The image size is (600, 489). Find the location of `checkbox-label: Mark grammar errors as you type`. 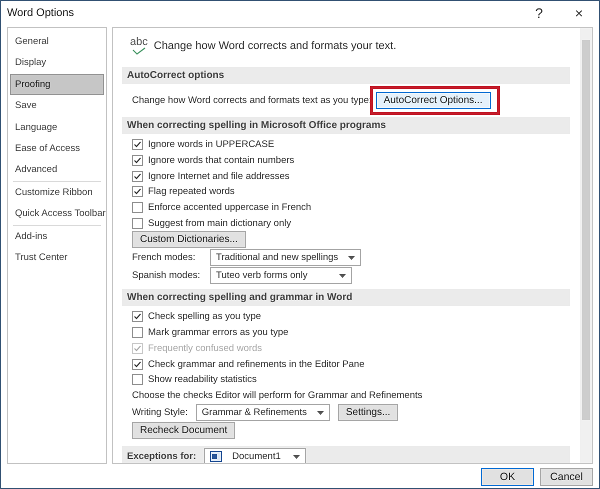

checkbox-label: Mark grammar errors as you type is located at coordinates (218, 332).